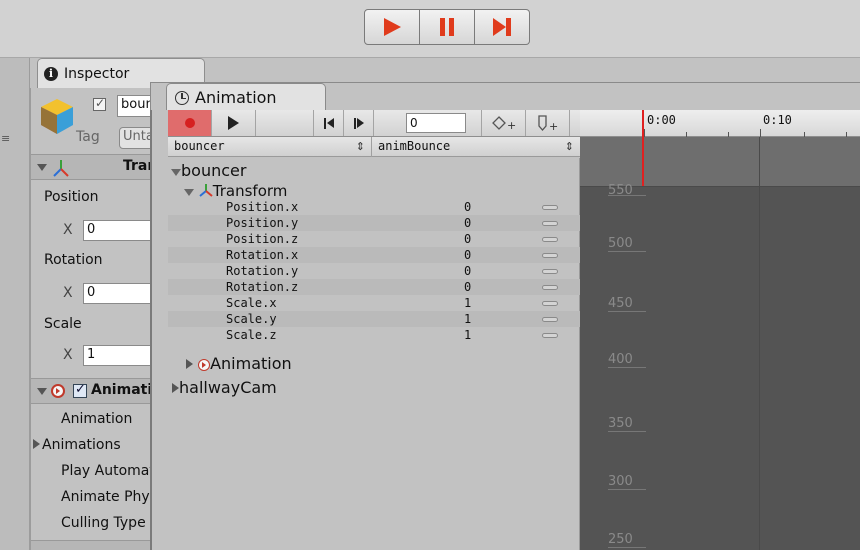 Image resolution: width=860 pixels, height=550 pixels. Describe the element at coordinates (360, 146) in the screenshot. I see `dropdown-icon: ⇕` at that location.